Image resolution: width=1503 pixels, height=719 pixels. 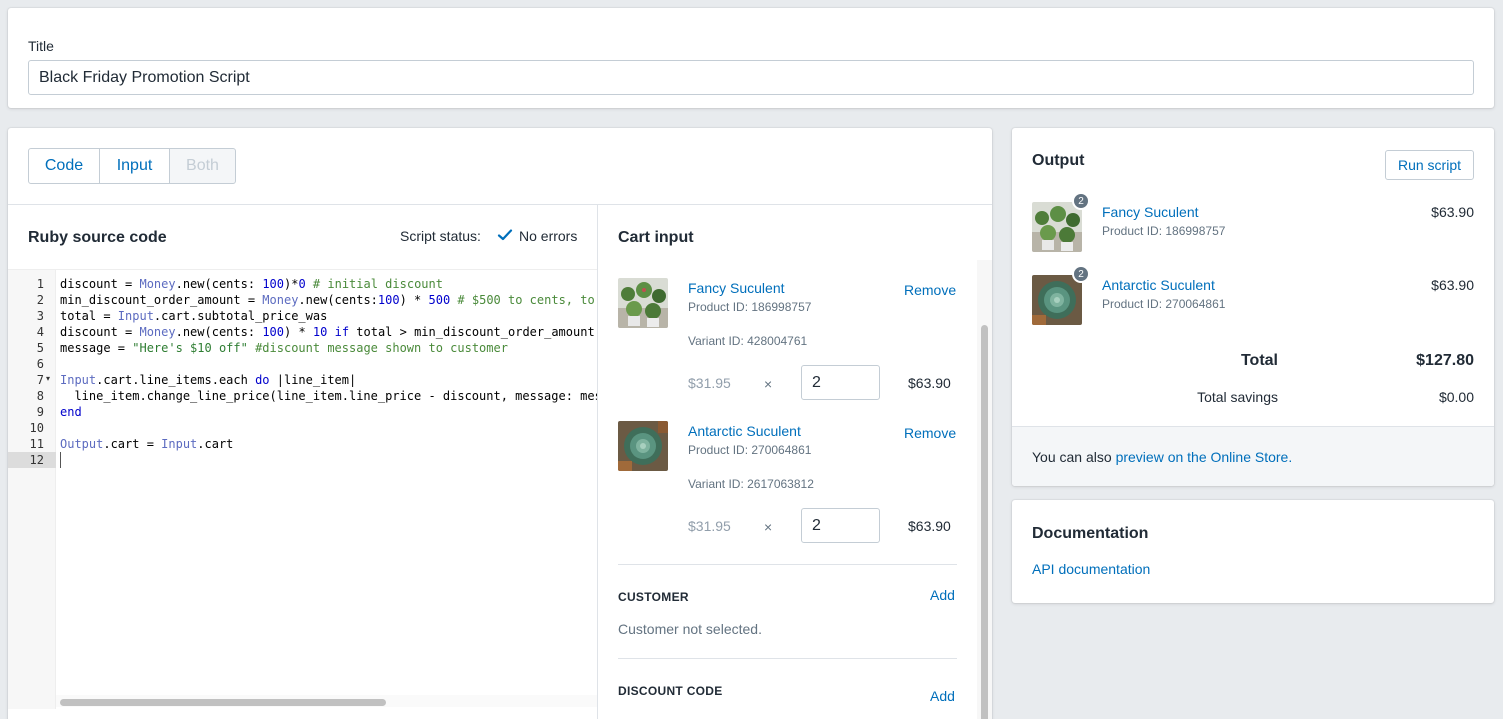 What do you see at coordinates (1074, 457) in the screenshot?
I see `preview-prefix: You can also` at bounding box center [1074, 457].